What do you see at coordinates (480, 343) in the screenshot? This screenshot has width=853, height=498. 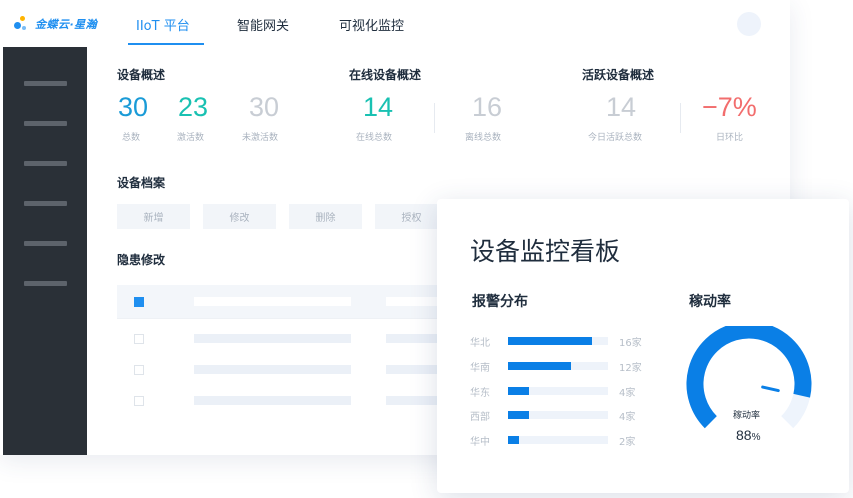 I see `alarm-region-label: 华北` at bounding box center [480, 343].